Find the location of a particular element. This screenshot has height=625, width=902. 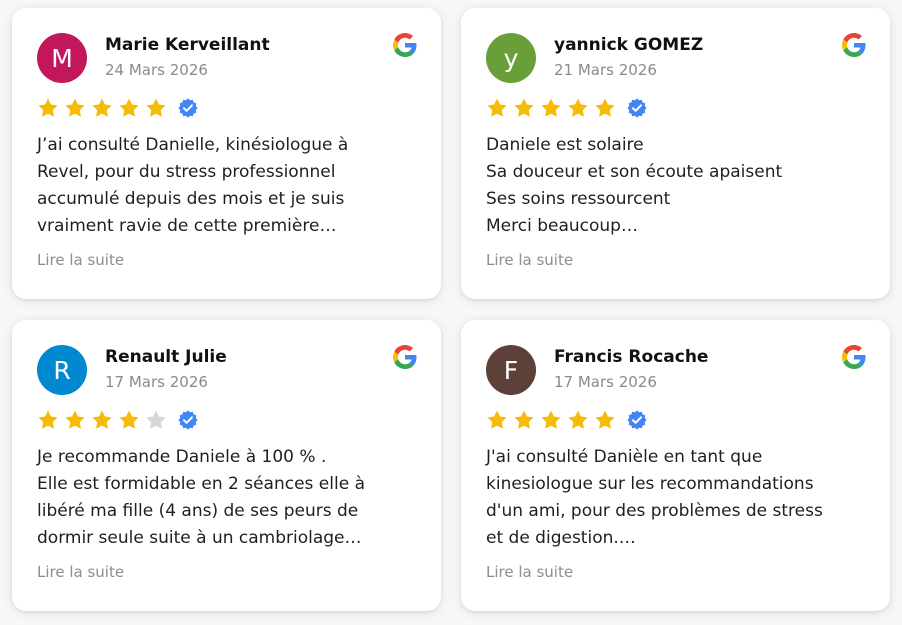

review-date: 21 Mars 2026 is located at coordinates (605, 70).